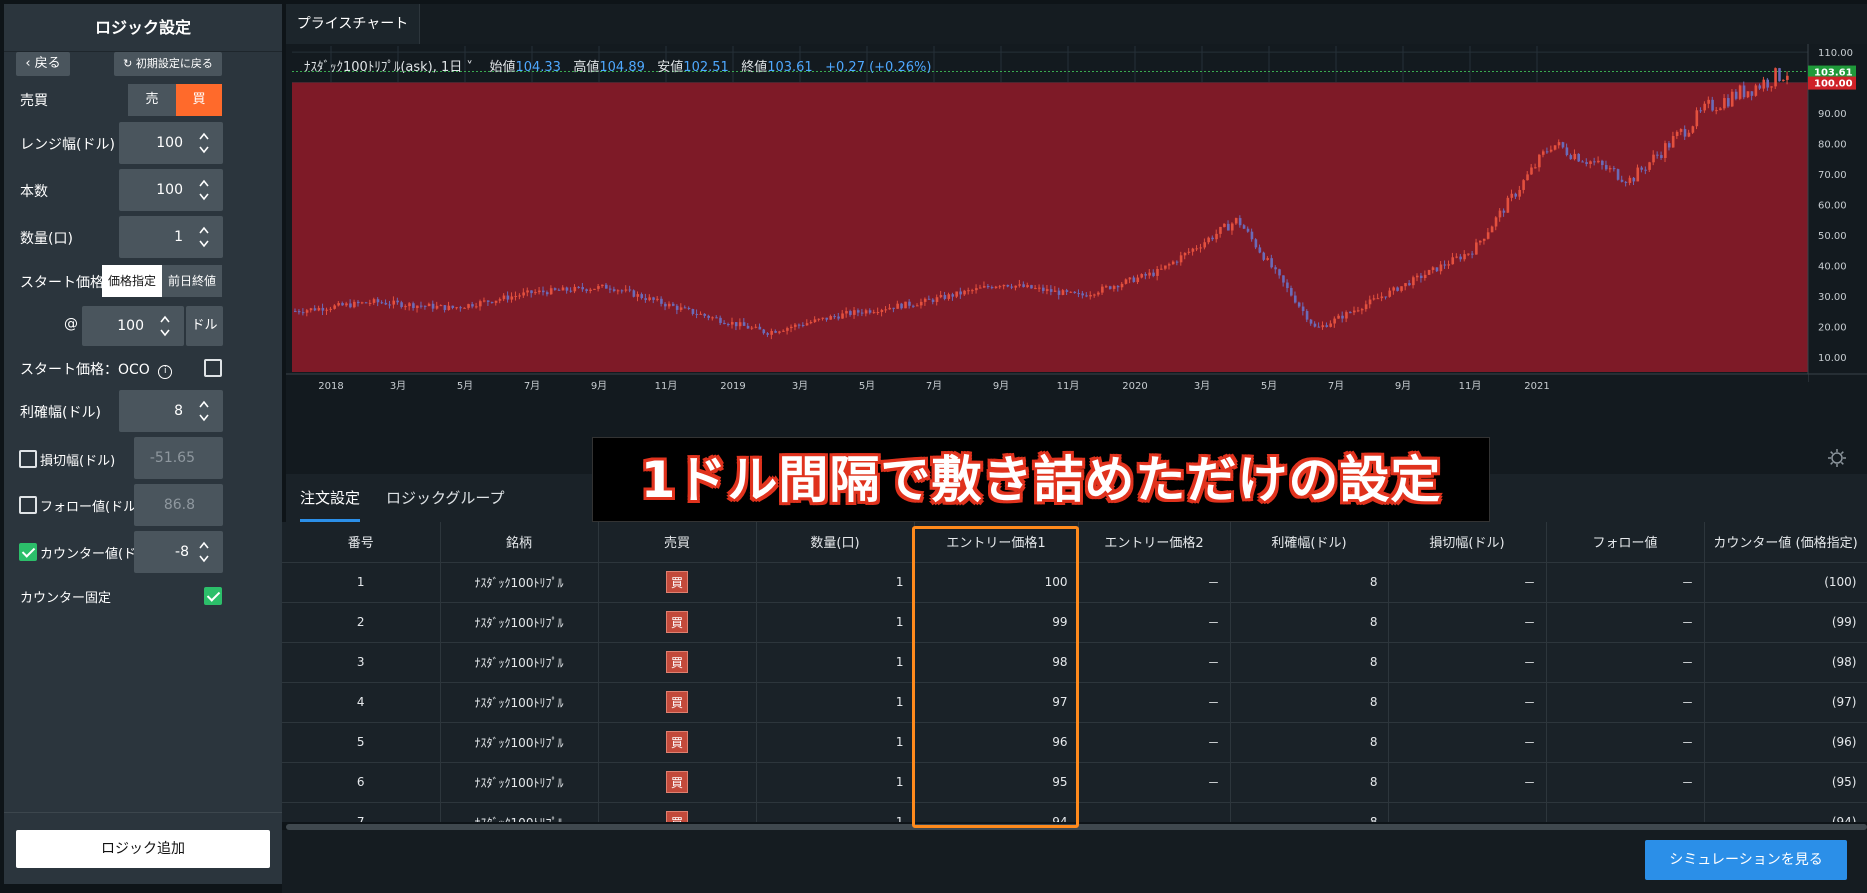  I want to click on table-row: 5 ﾅｽﾀﾞｯｸ100ﾄﾘﾌﾟﾙ買 1 96 － 8 －－ (96), so click(1074, 742).